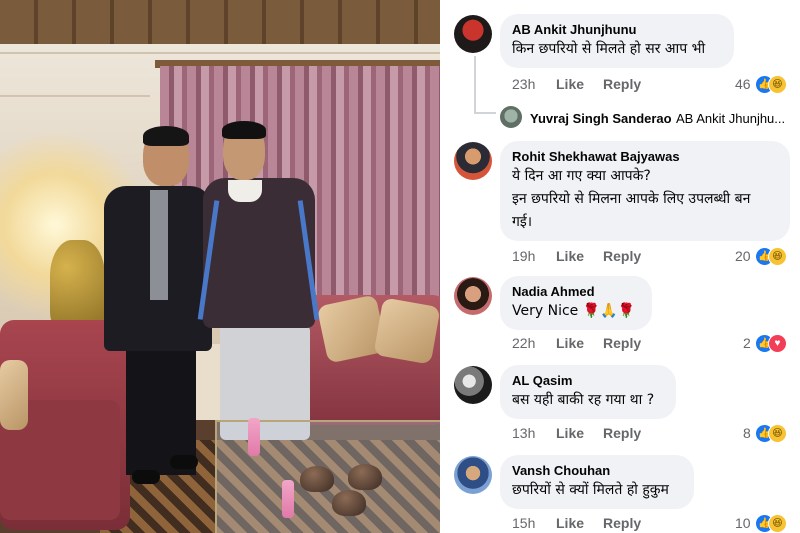  What do you see at coordinates (77, 285) in the screenshot?
I see `plant` at bounding box center [77, 285].